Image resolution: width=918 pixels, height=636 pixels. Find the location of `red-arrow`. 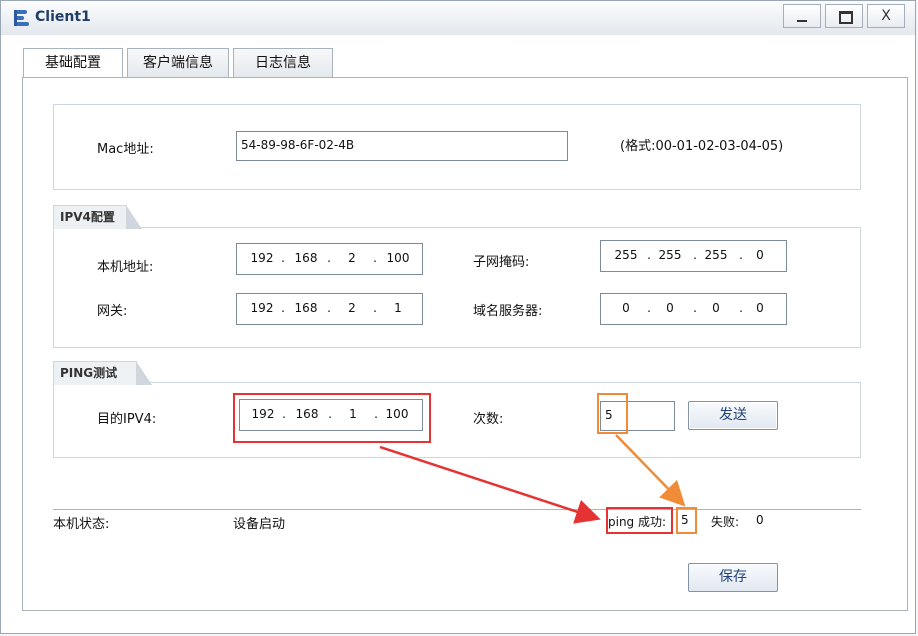

red-arrow is located at coordinates (490, 484).